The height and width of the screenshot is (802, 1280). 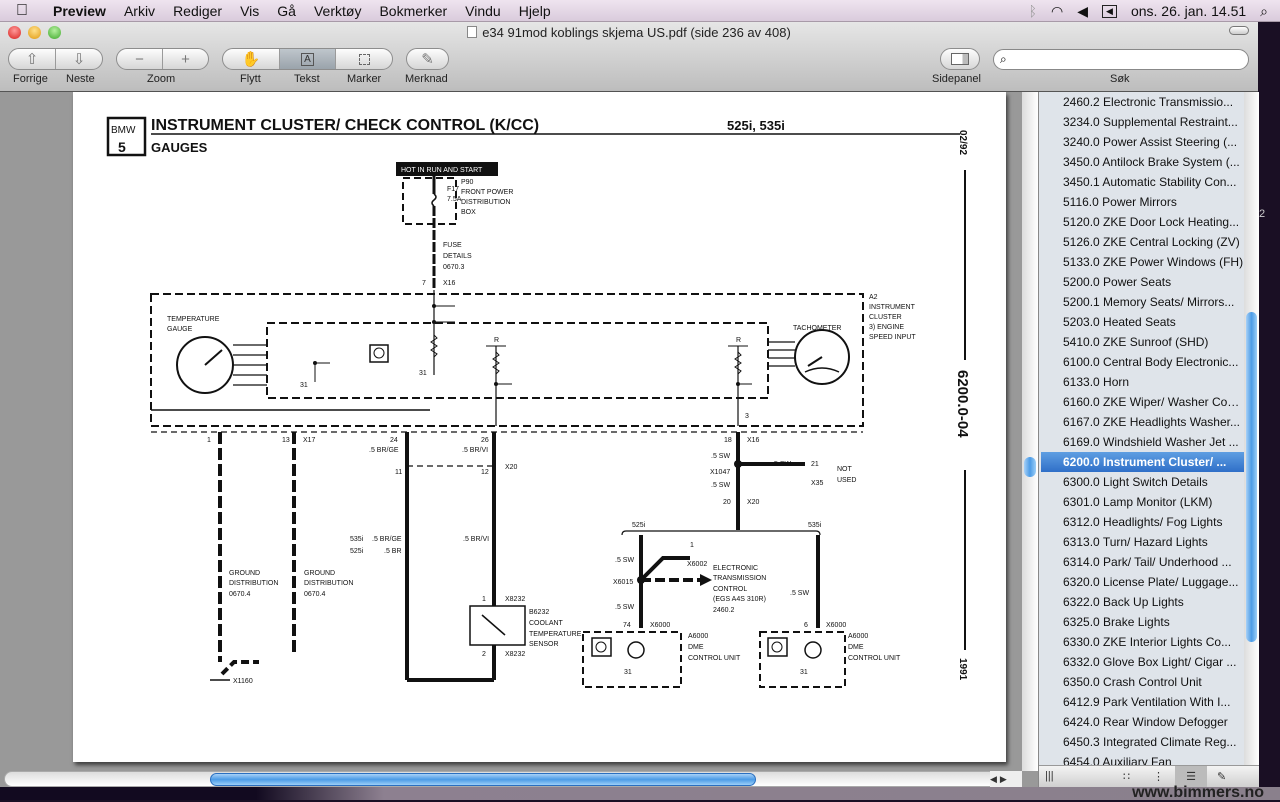 I want to click on pdf-document-icon, so click(x=472, y=32).